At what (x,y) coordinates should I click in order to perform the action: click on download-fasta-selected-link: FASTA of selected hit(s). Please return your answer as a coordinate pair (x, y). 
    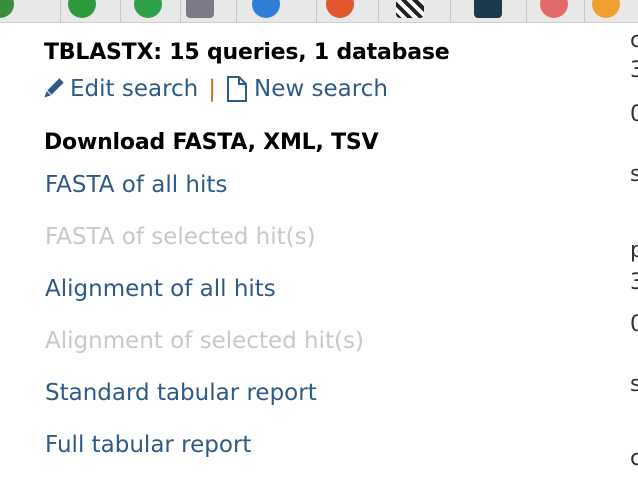
    Looking at the image, I should click on (180, 237).